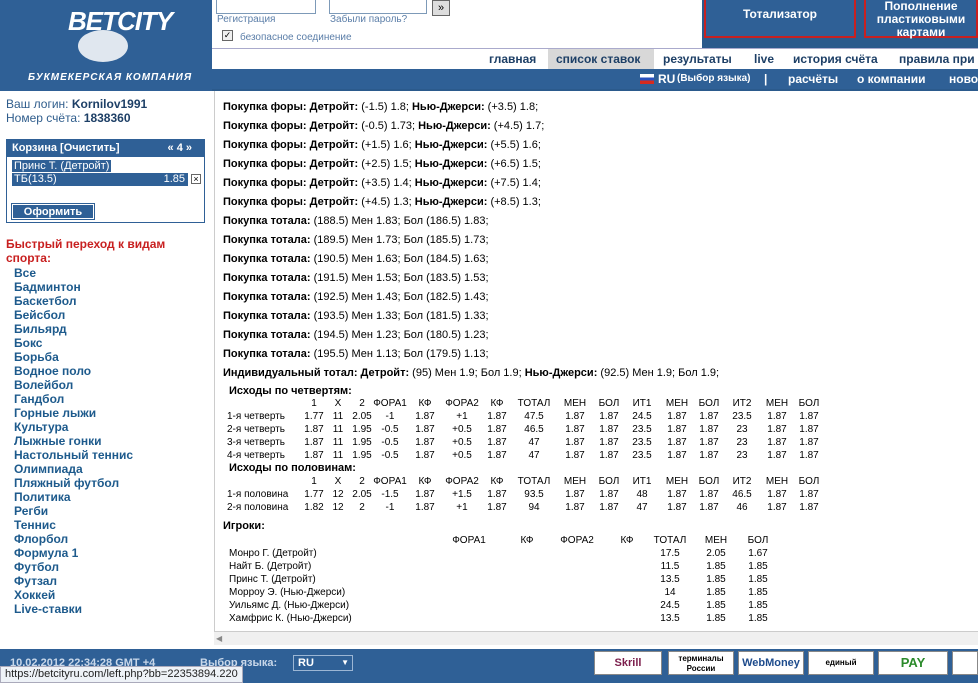 The image size is (978, 683). What do you see at coordinates (386, 164) in the screenshot?
I see `bet-odds: (+2.5) 1.5;` at bounding box center [386, 164].